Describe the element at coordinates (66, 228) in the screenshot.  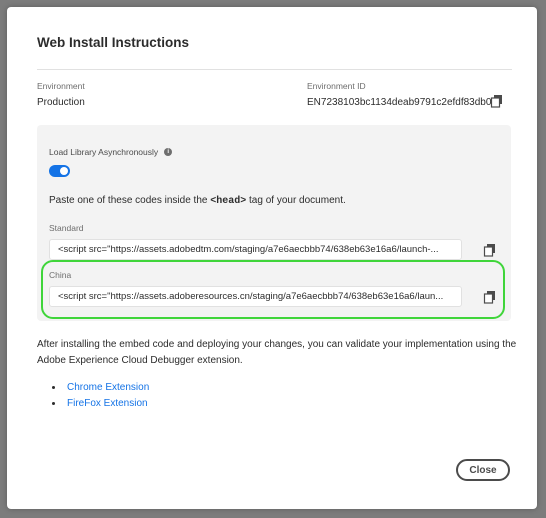
I see `standard-label: Standard` at that location.